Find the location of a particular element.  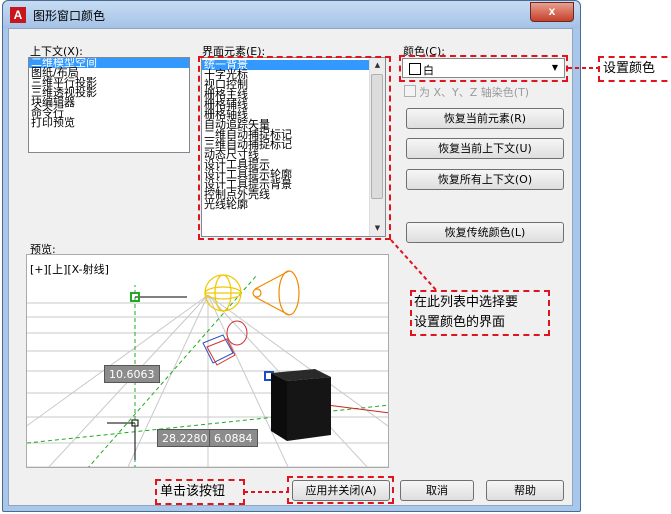

dimension-tooltip-y: 6.0884 is located at coordinates (233, 438).